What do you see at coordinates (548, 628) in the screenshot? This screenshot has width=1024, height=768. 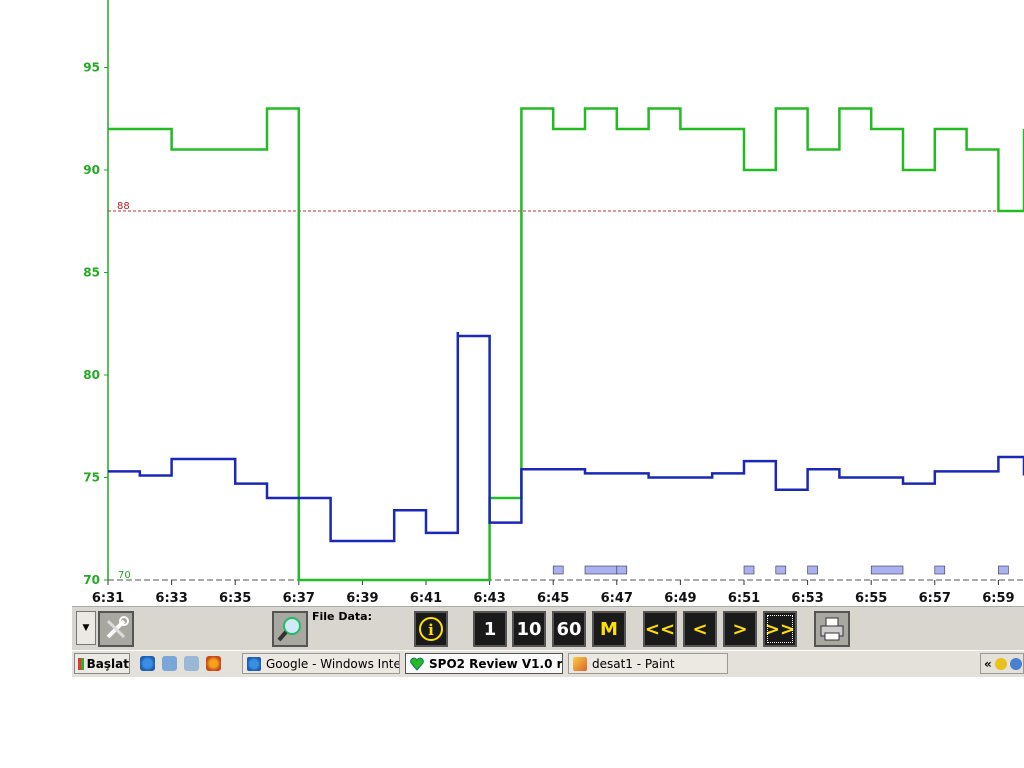 I see `toolbar: ▼ File Data: i 1 10 60 M << < > >>` at bounding box center [548, 628].